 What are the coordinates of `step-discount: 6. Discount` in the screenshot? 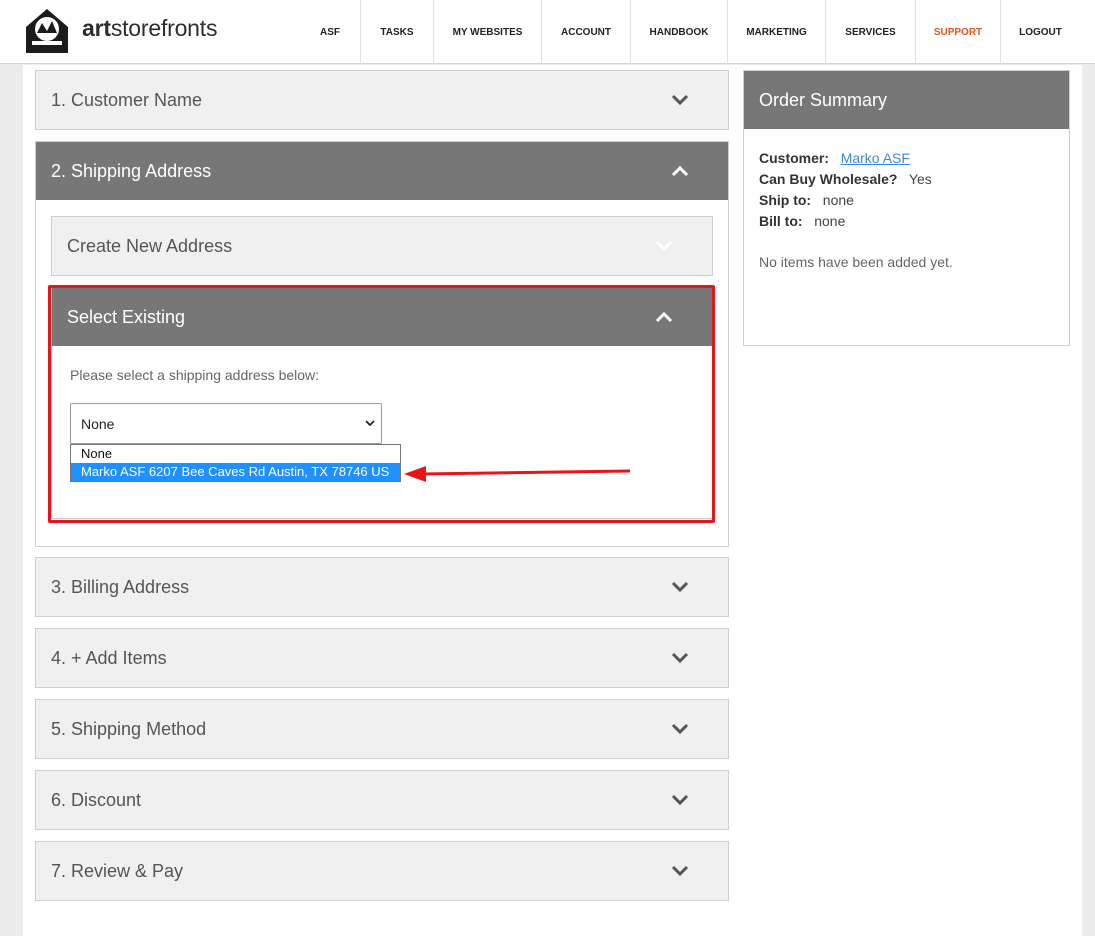 It's located at (382, 800).